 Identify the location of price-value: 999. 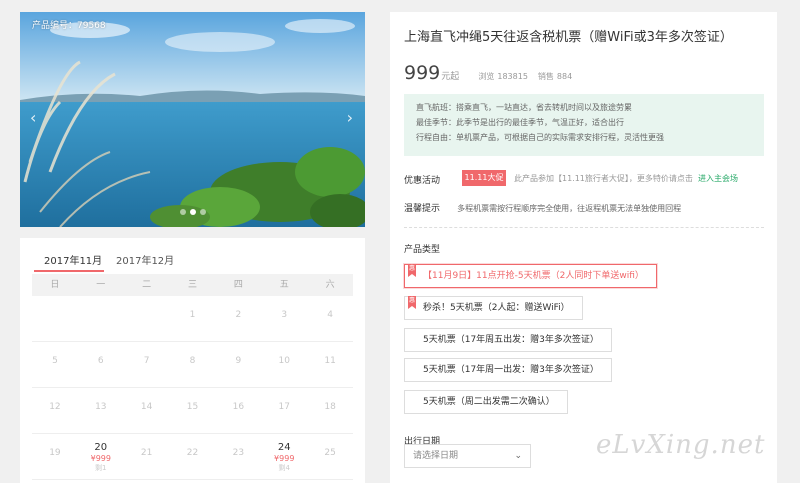
(422, 73).